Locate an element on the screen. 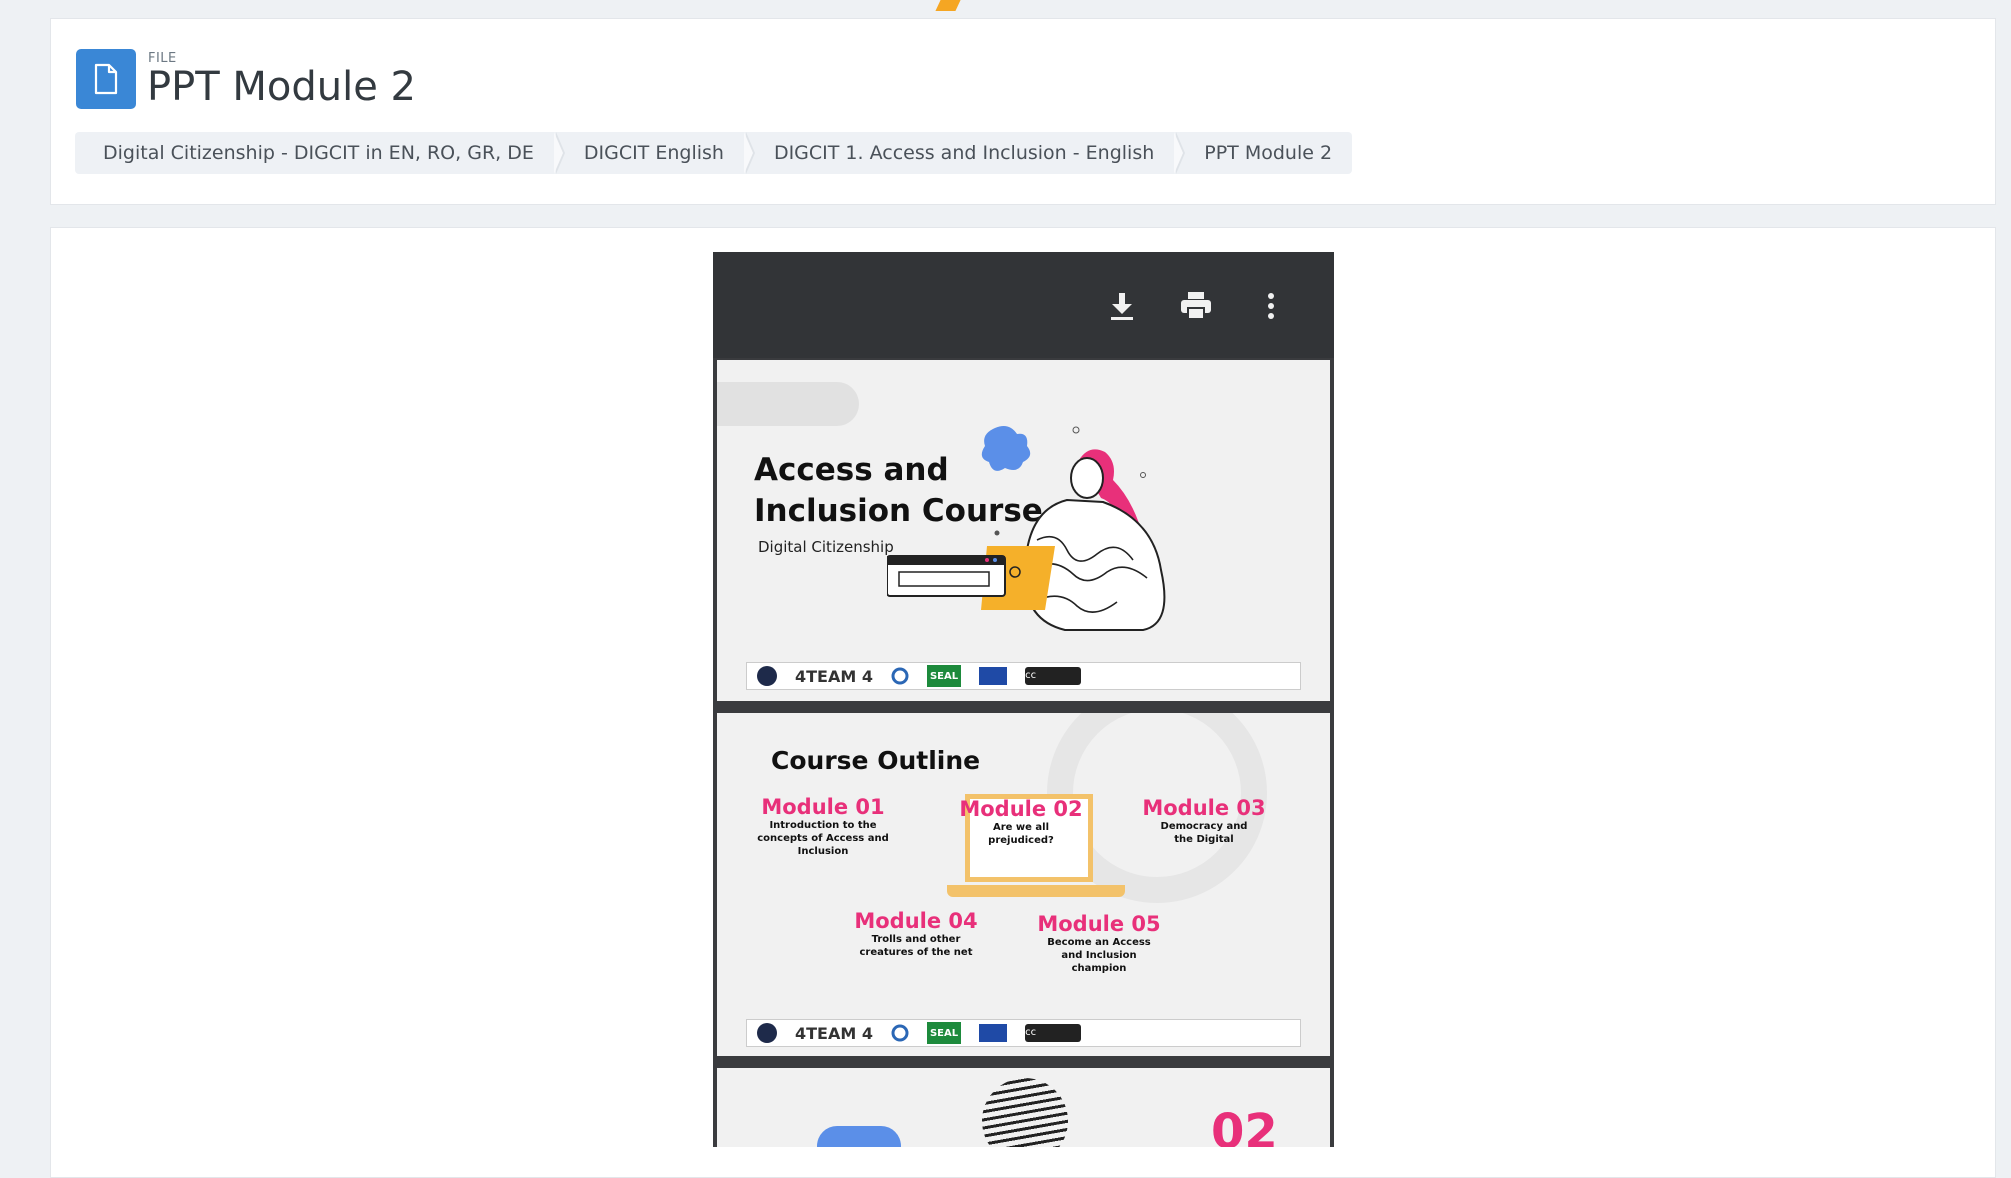 This screenshot has width=2011, height=1178. module-description: Democracy and the Digital is located at coordinates (1204, 833).